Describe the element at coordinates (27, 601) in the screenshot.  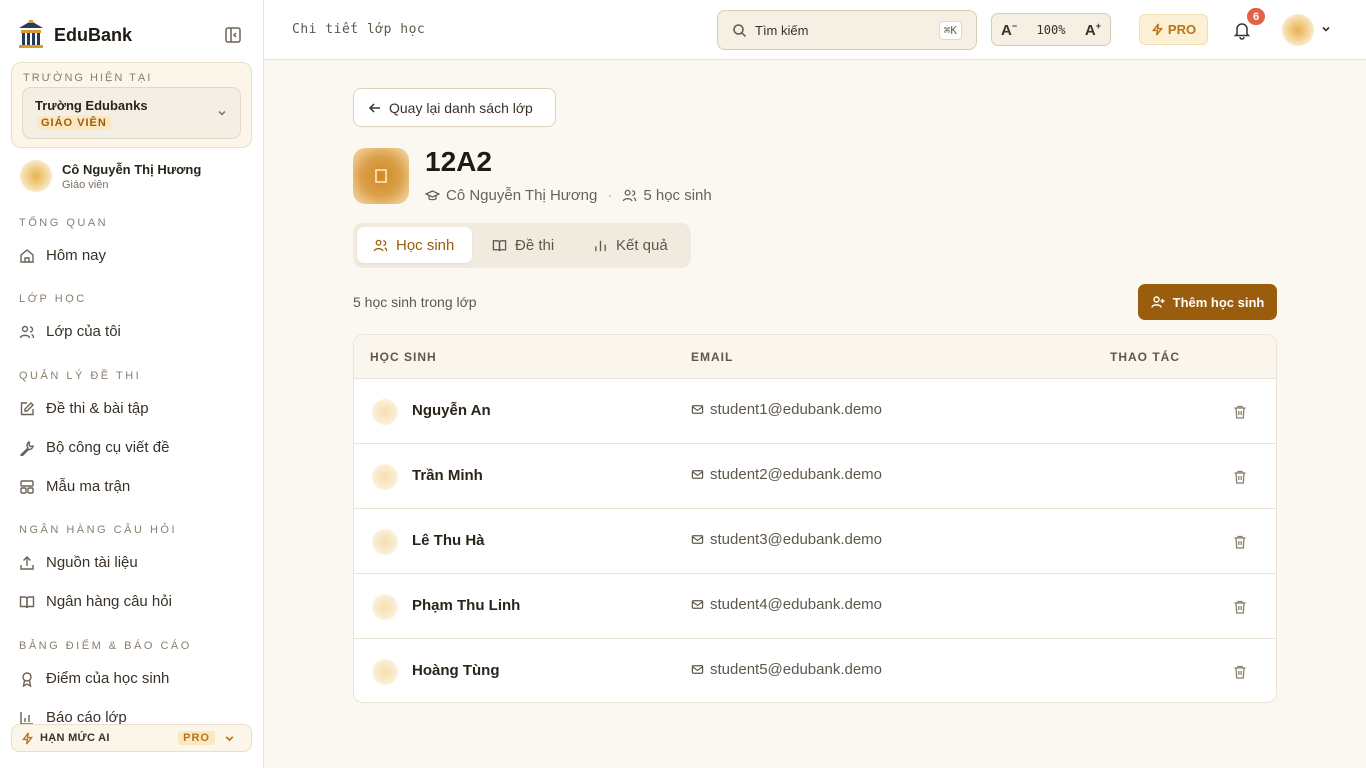
I see `book-icon` at that location.